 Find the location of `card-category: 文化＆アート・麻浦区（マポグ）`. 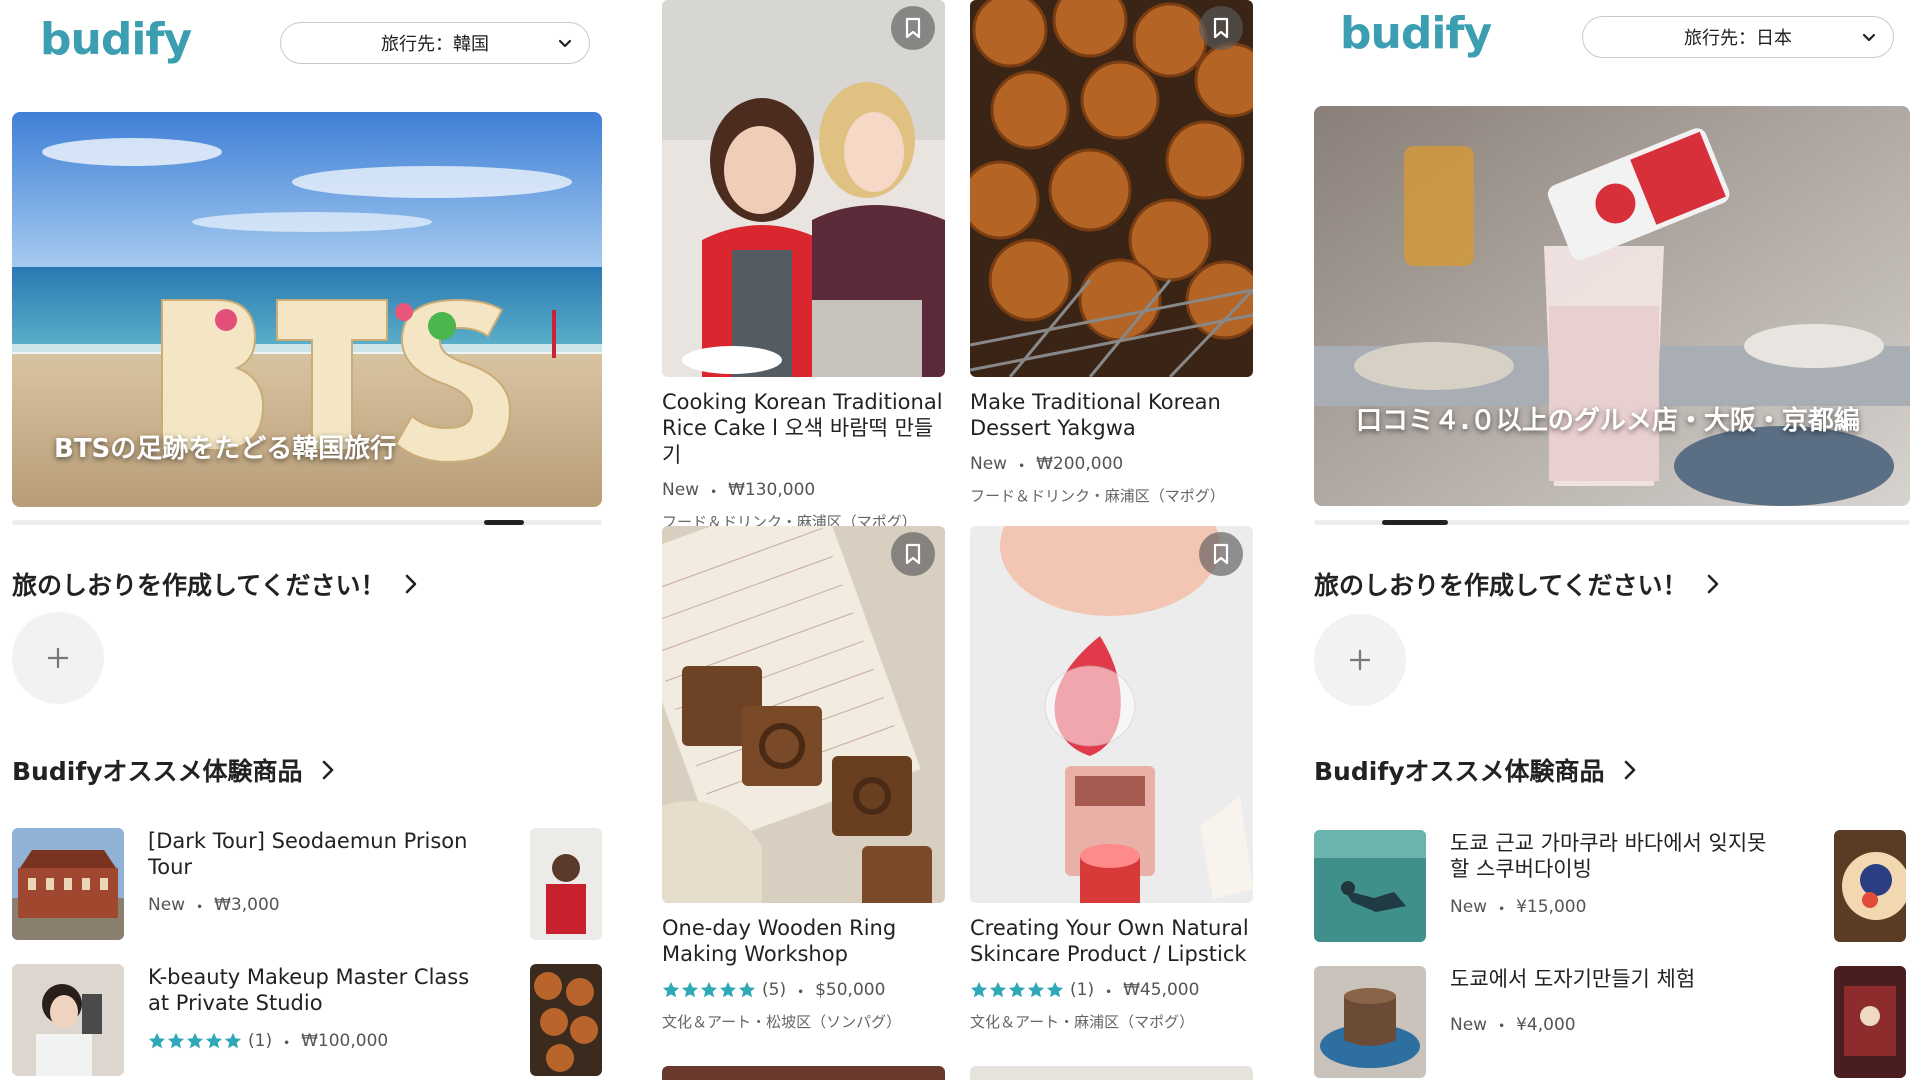

card-category: 文化＆アート・麻浦区（マポグ） is located at coordinates (1082, 1021).